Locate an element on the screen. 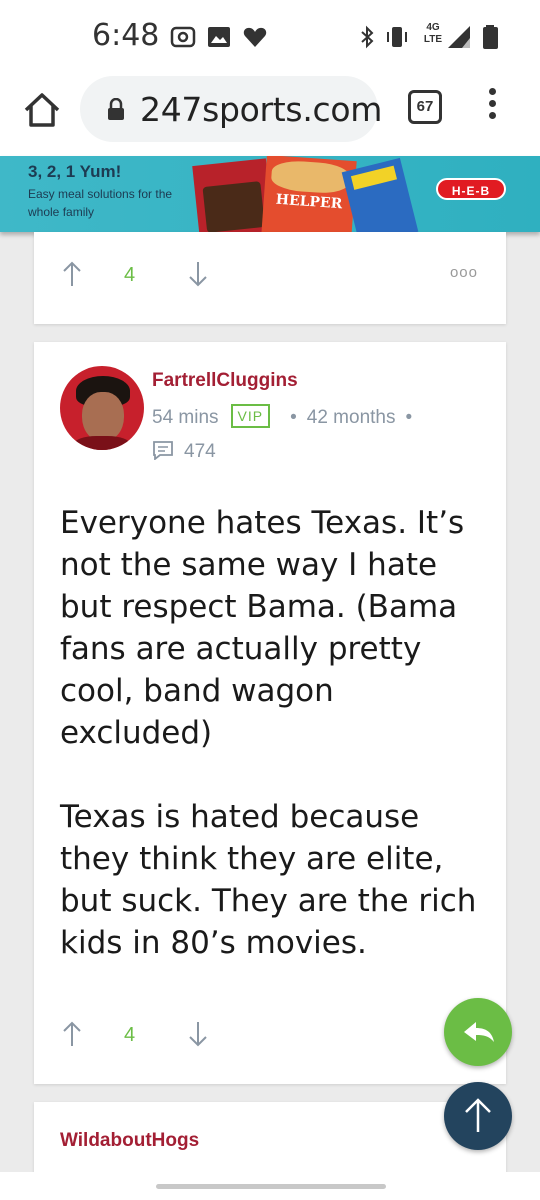 The width and height of the screenshot is (540, 1200). menu-icon is located at coordinates (492, 108).